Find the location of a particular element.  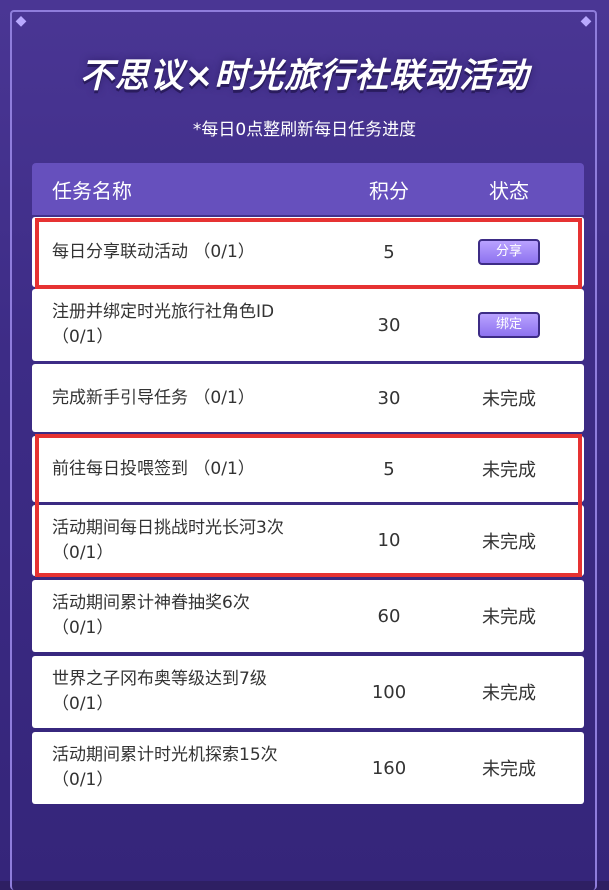

header-score: 积分 is located at coordinates (389, 190).